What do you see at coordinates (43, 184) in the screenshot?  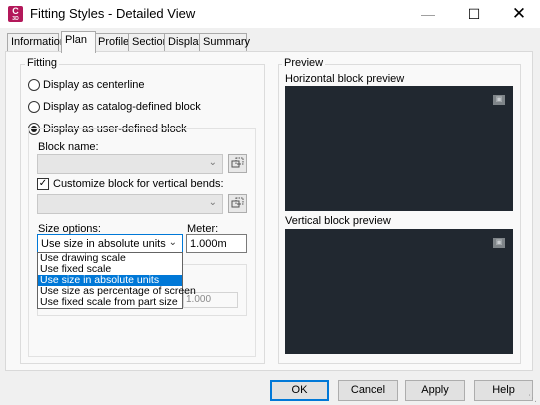 I see `check-icon: ✓` at bounding box center [43, 184].